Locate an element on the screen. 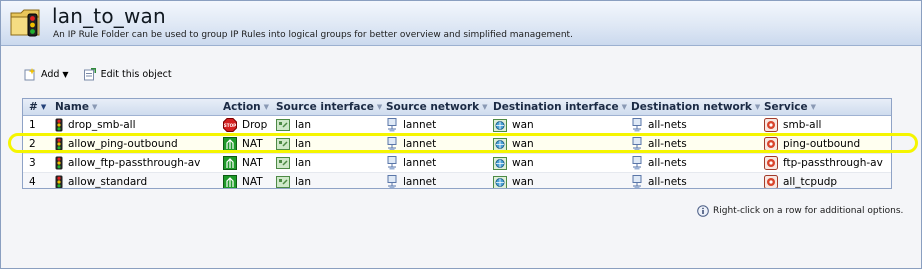 The width and height of the screenshot is (922, 269). rule-name-cell: drop_smb-all is located at coordinates (135, 125).